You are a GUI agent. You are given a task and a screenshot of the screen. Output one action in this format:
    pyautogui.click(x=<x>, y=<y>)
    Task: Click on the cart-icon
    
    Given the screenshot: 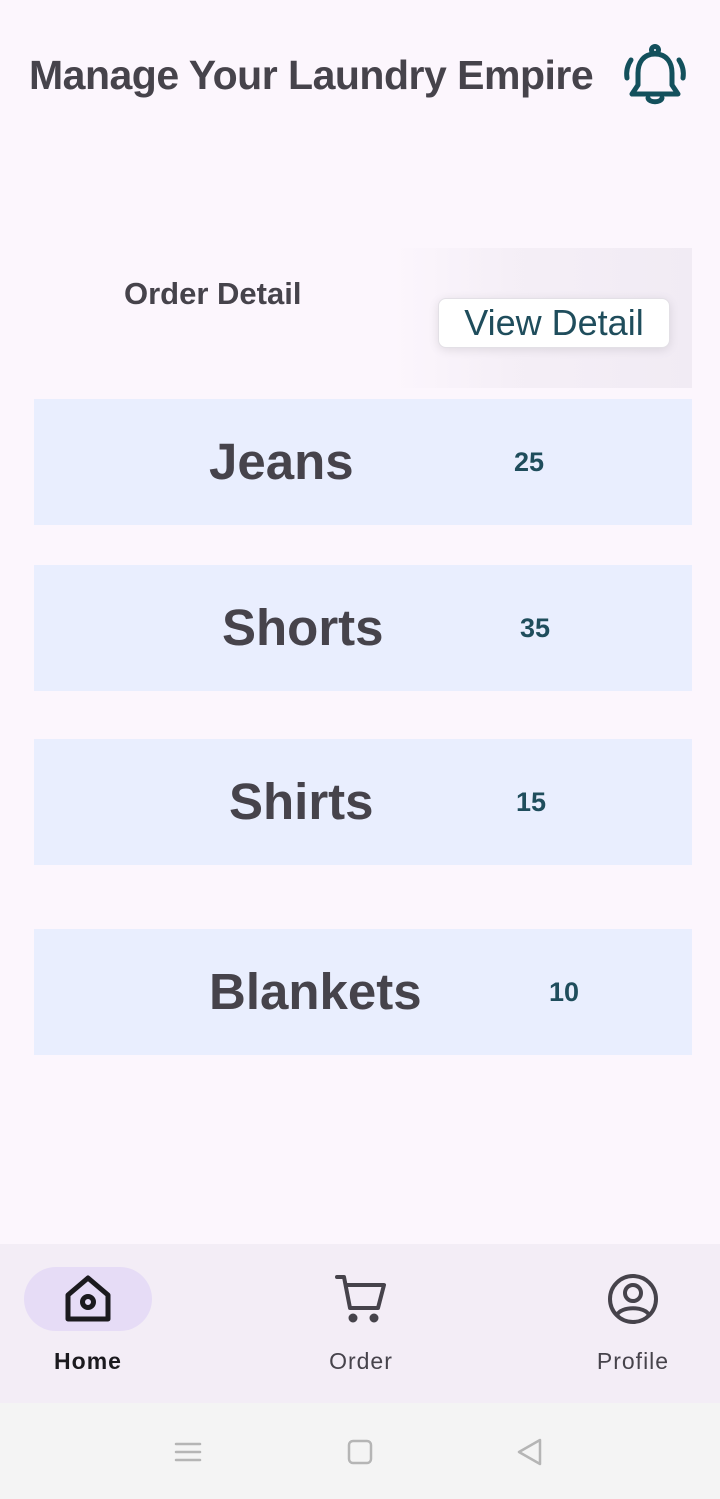 What is the action you would take?
    pyautogui.click(x=361, y=1299)
    